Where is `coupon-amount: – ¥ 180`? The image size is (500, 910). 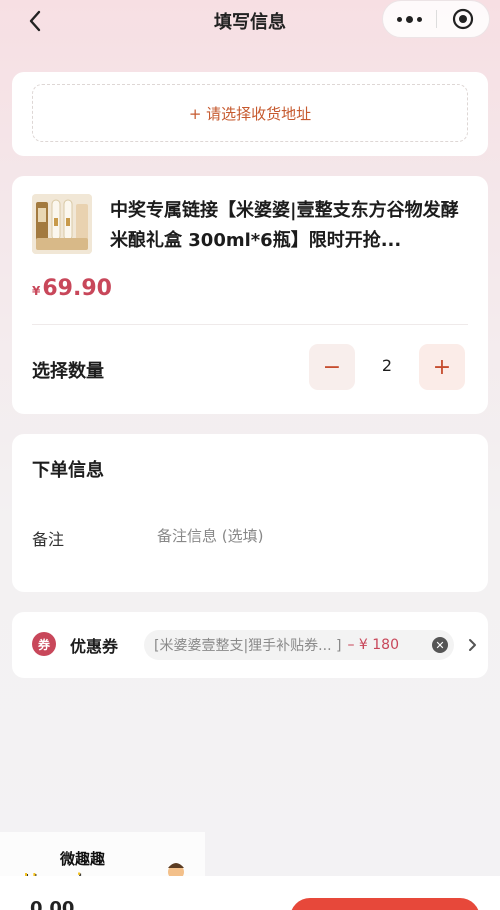 coupon-amount: – ¥ 180 is located at coordinates (373, 645).